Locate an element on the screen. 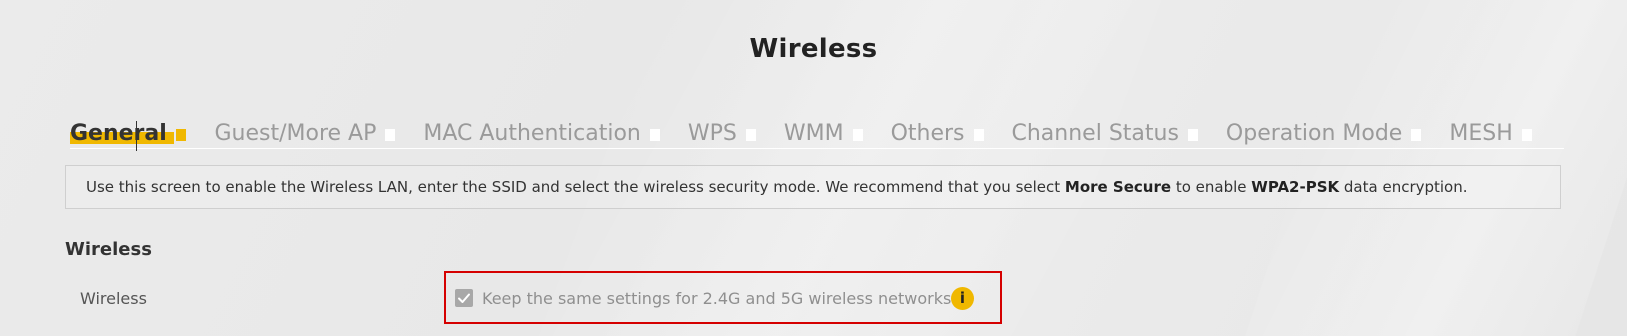  info-icon: i is located at coordinates (962, 298).